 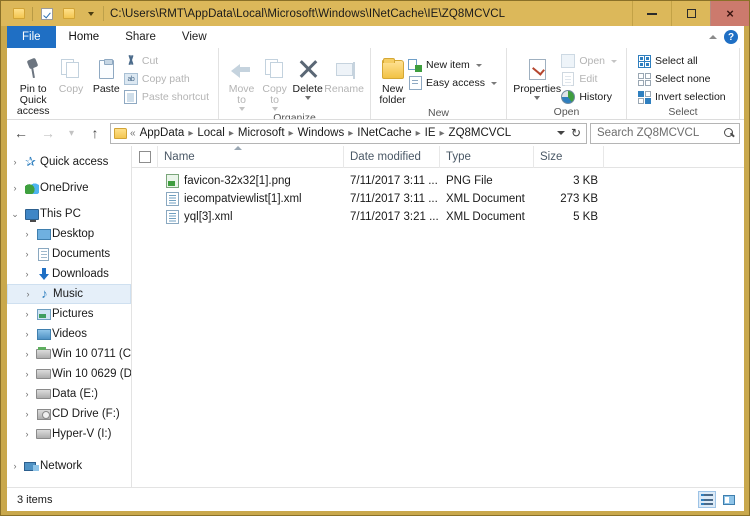 What do you see at coordinates (569, 157) in the screenshot?
I see `column-header-size: Size` at bounding box center [569, 157].